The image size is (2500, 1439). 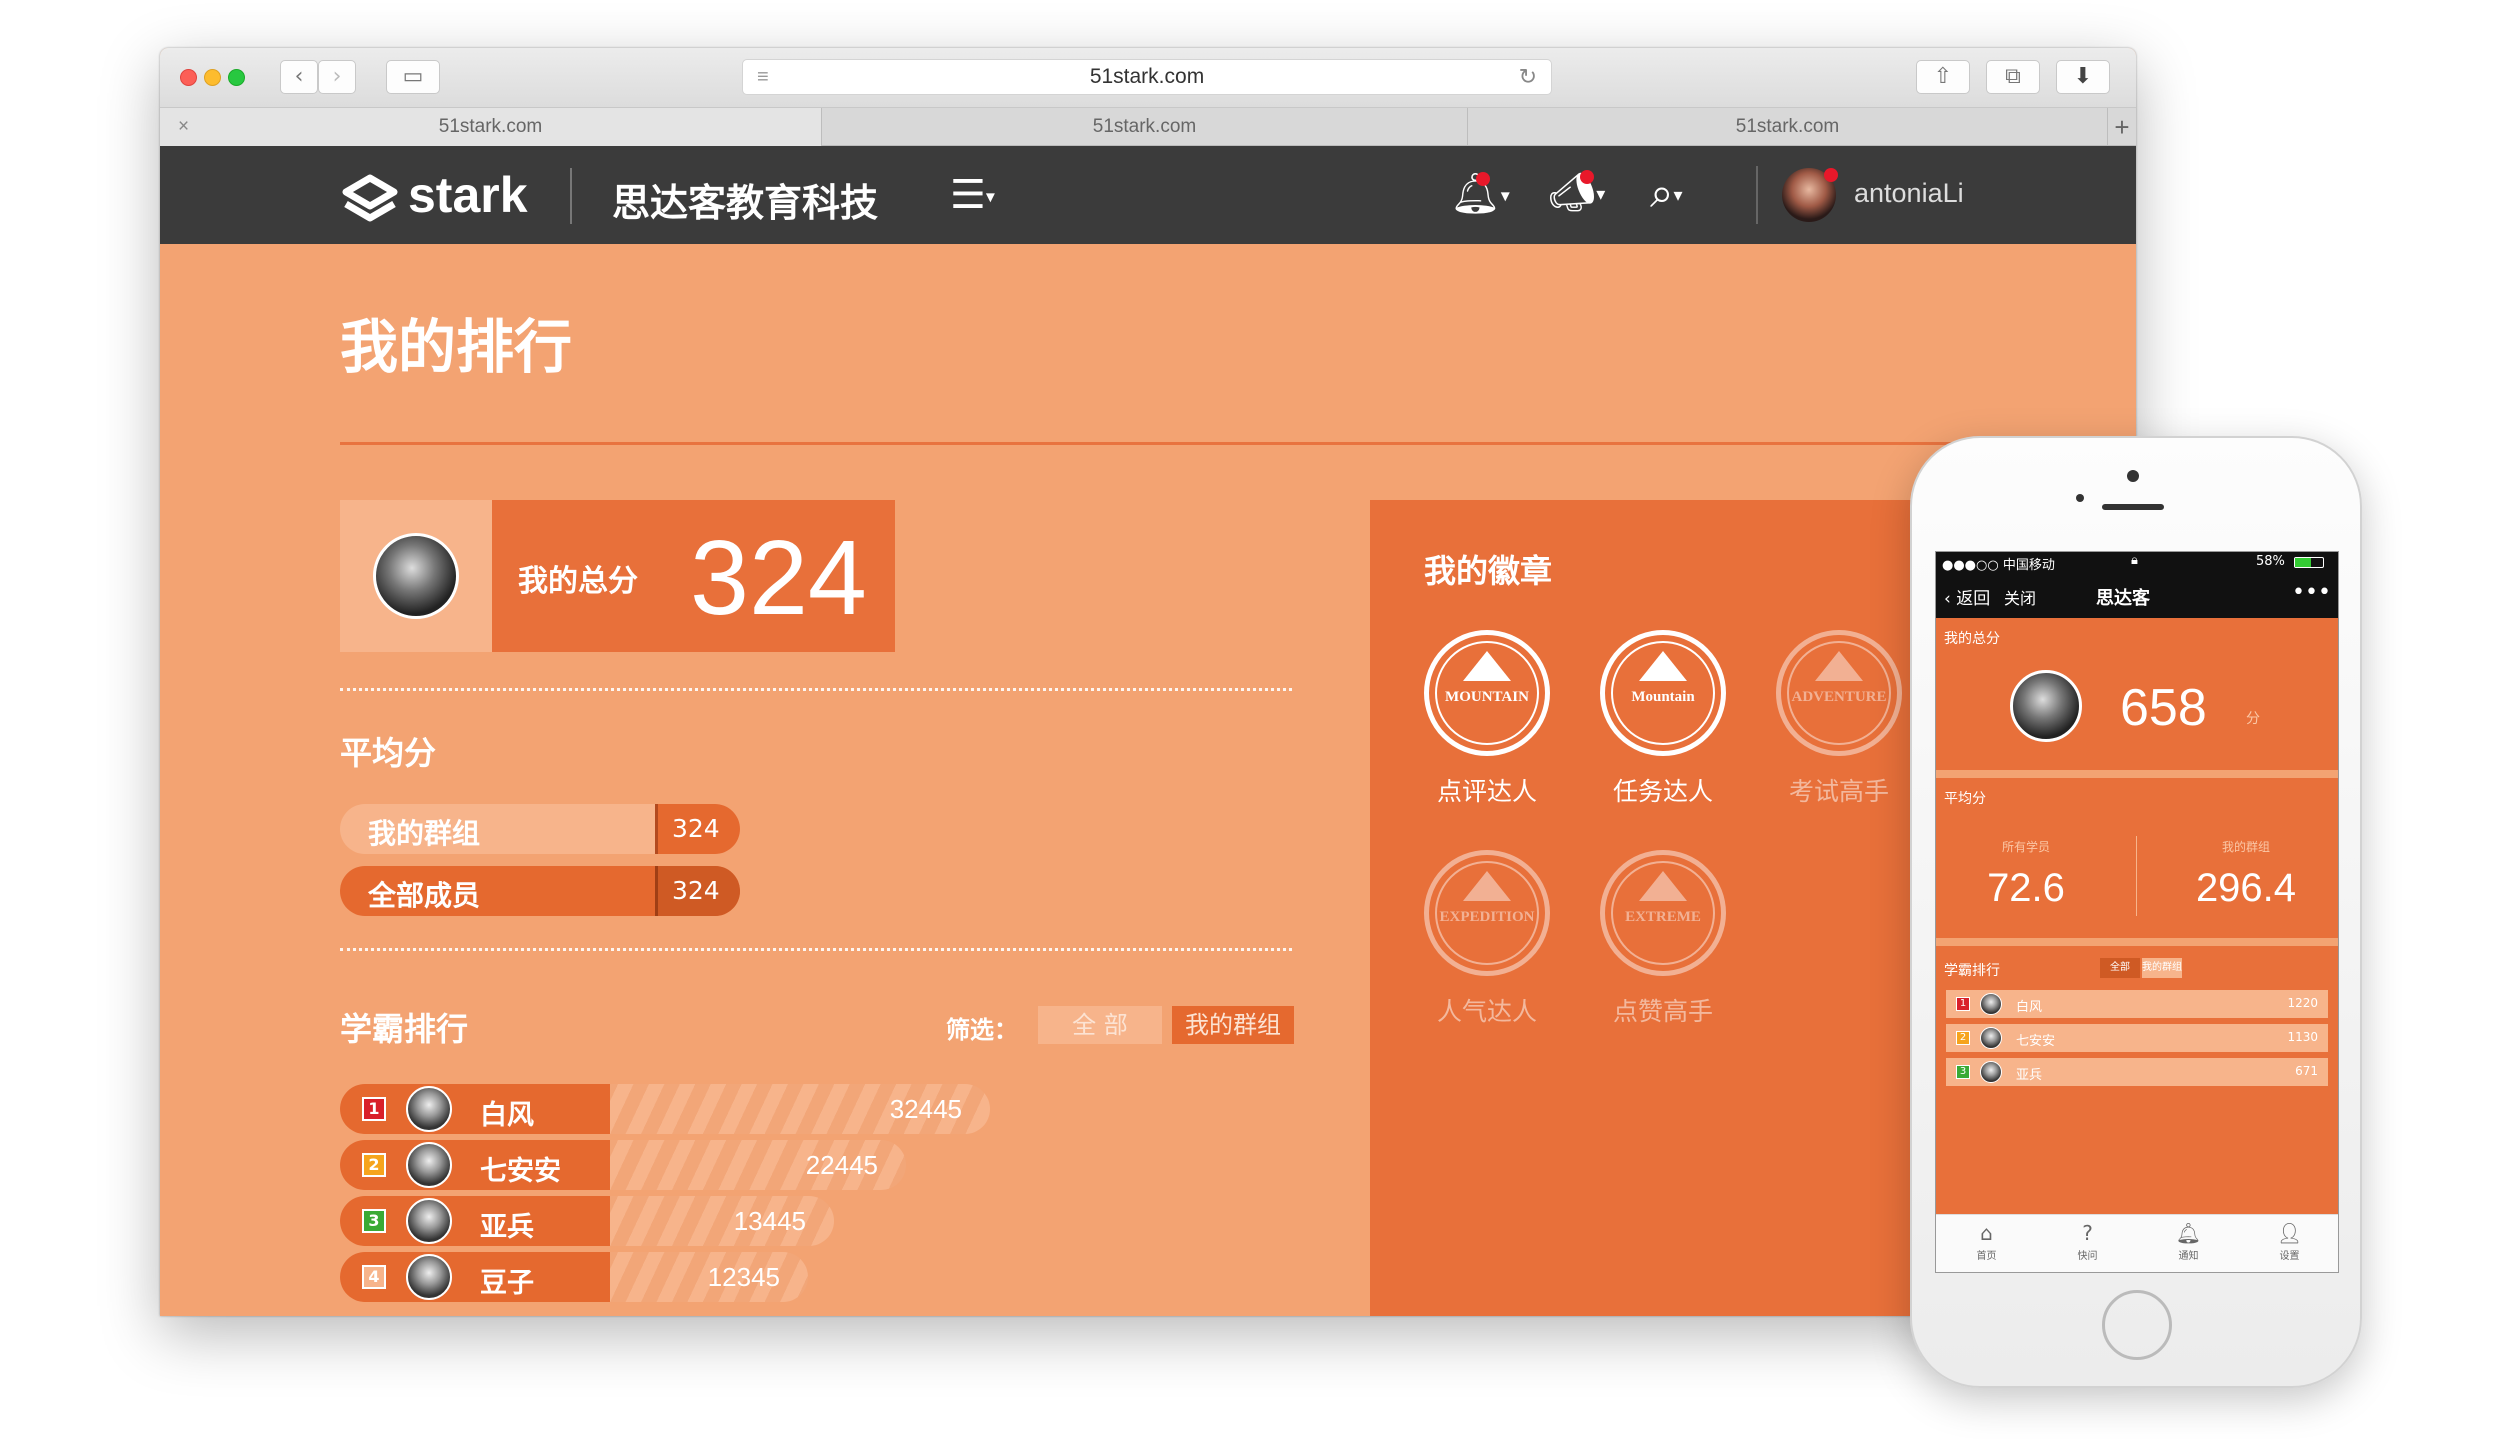 What do you see at coordinates (183, 127) in the screenshot?
I see `tab-close-icon: ×` at bounding box center [183, 127].